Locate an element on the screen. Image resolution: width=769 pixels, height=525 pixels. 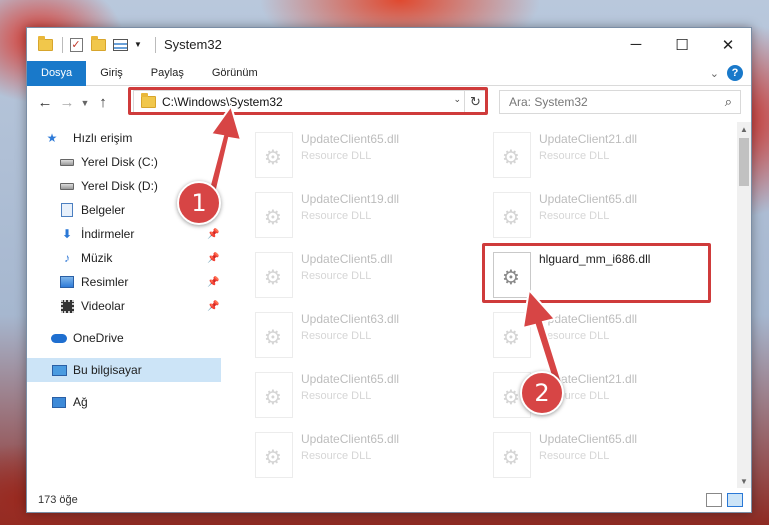
file-name: UpdateClient63.dll is located at coordinates (350, 319).